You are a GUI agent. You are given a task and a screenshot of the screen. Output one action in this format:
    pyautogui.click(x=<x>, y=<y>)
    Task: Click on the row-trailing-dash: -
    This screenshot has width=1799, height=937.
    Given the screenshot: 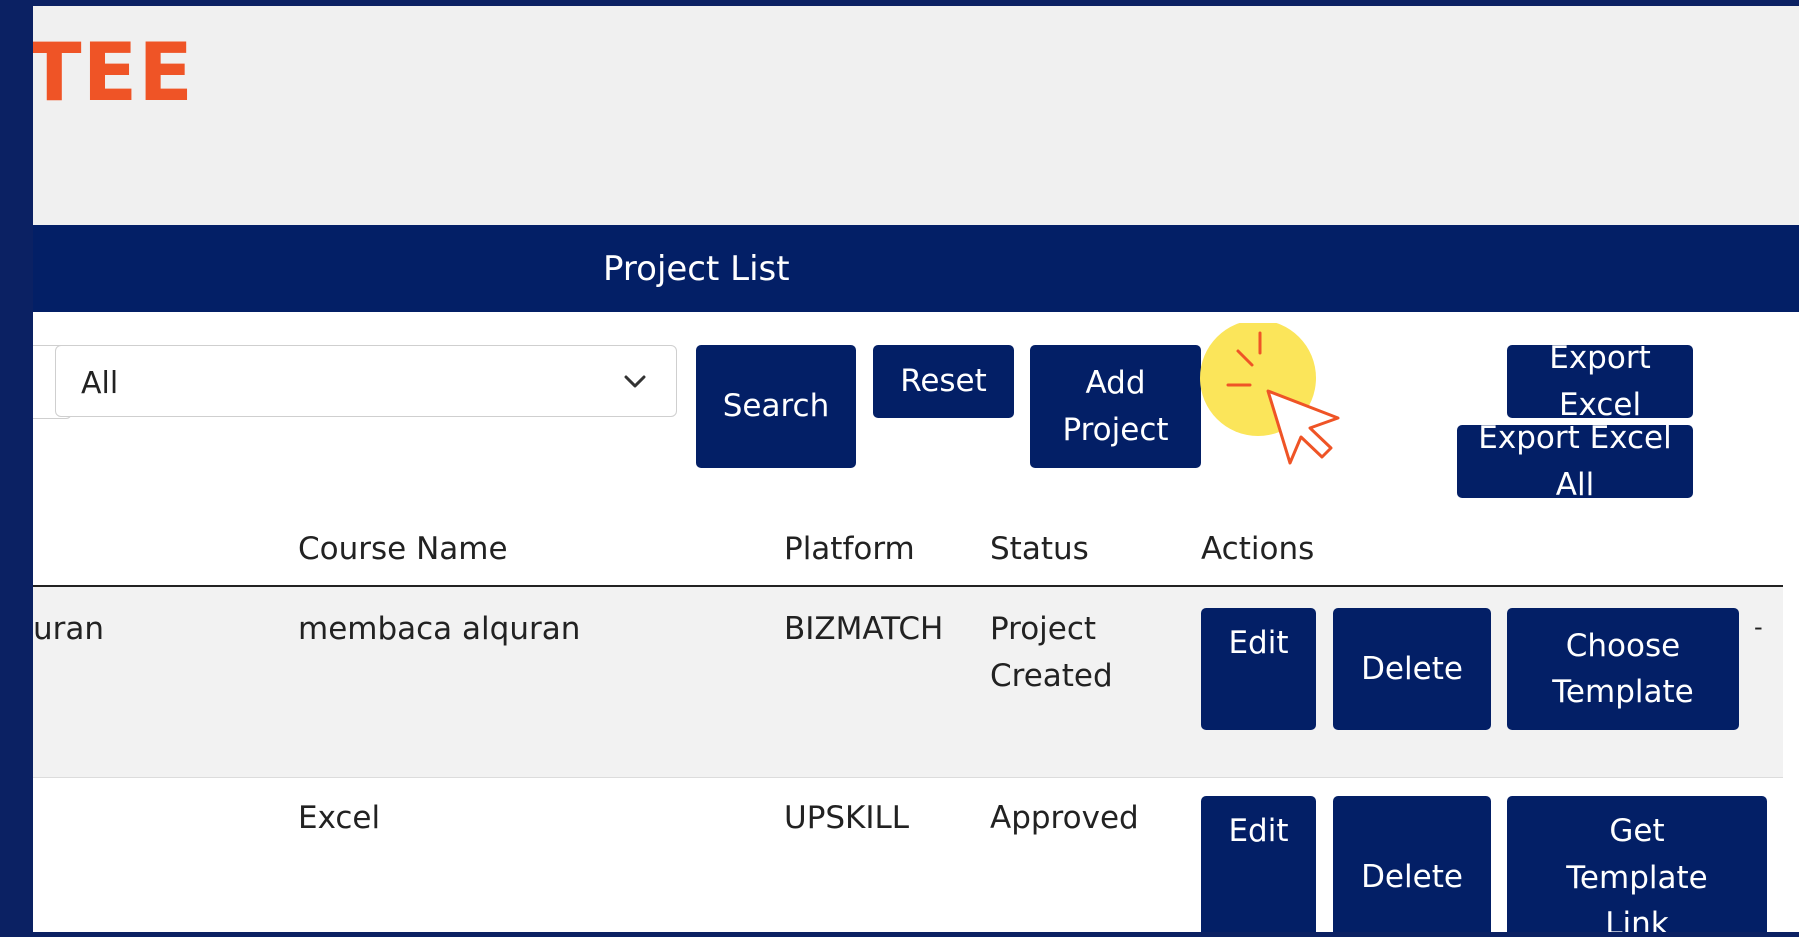 What is the action you would take?
    pyautogui.click(x=1758, y=627)
    